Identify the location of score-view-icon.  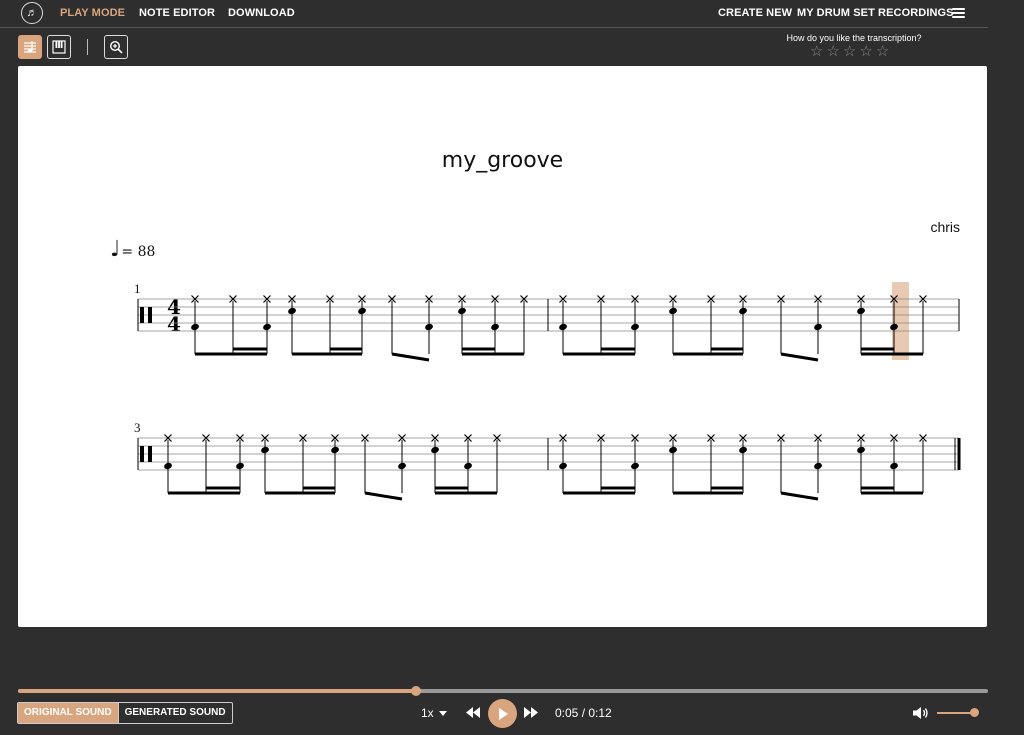
(30, 47).